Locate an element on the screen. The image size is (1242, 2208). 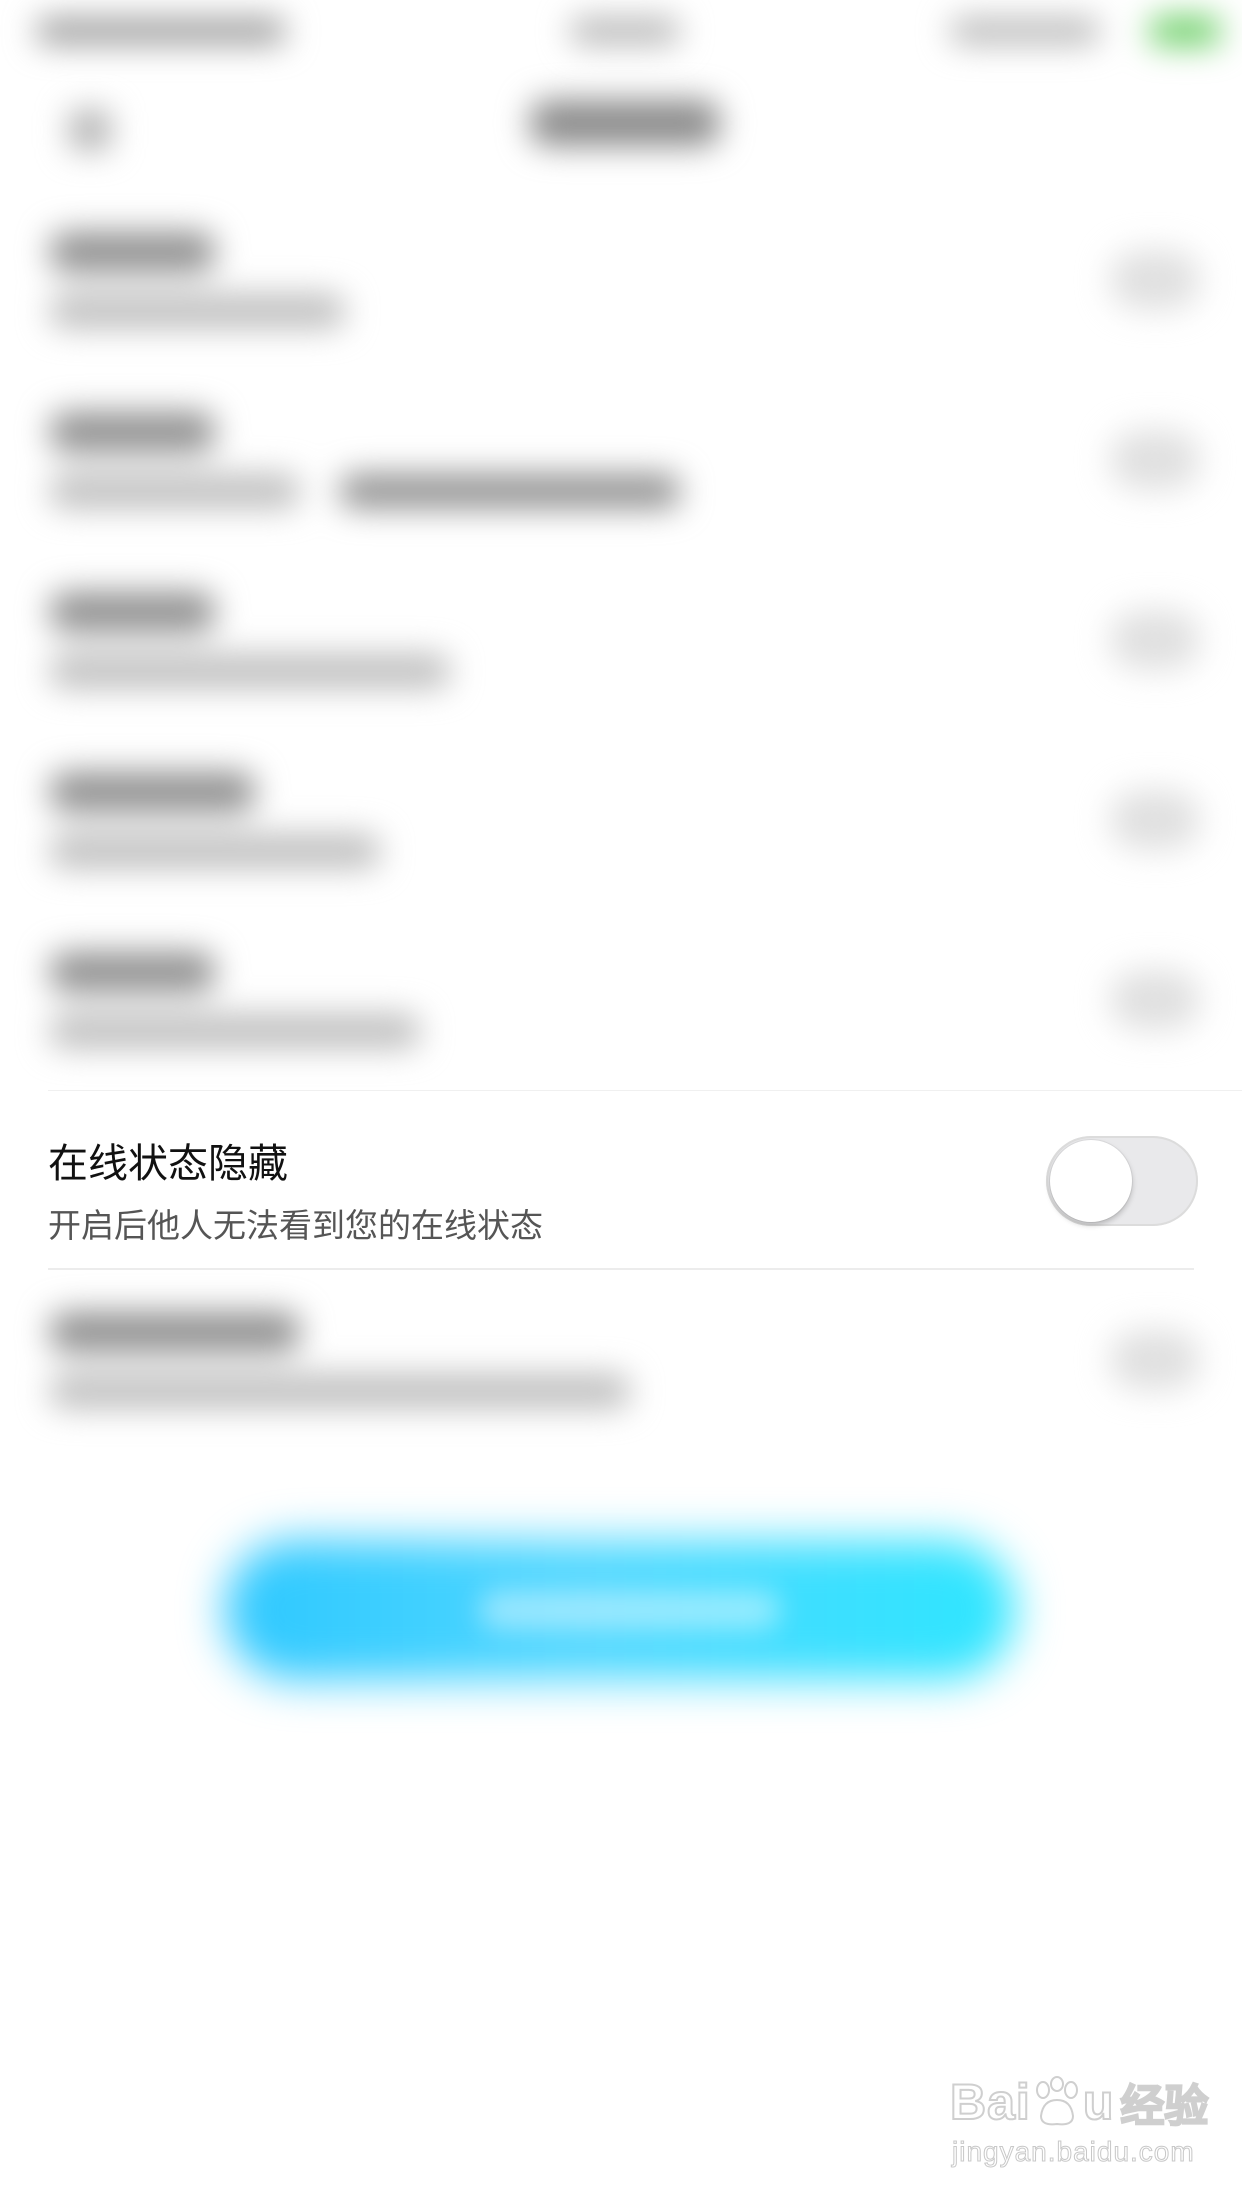
back-arrow-icon is located at coordinates (90, 130).